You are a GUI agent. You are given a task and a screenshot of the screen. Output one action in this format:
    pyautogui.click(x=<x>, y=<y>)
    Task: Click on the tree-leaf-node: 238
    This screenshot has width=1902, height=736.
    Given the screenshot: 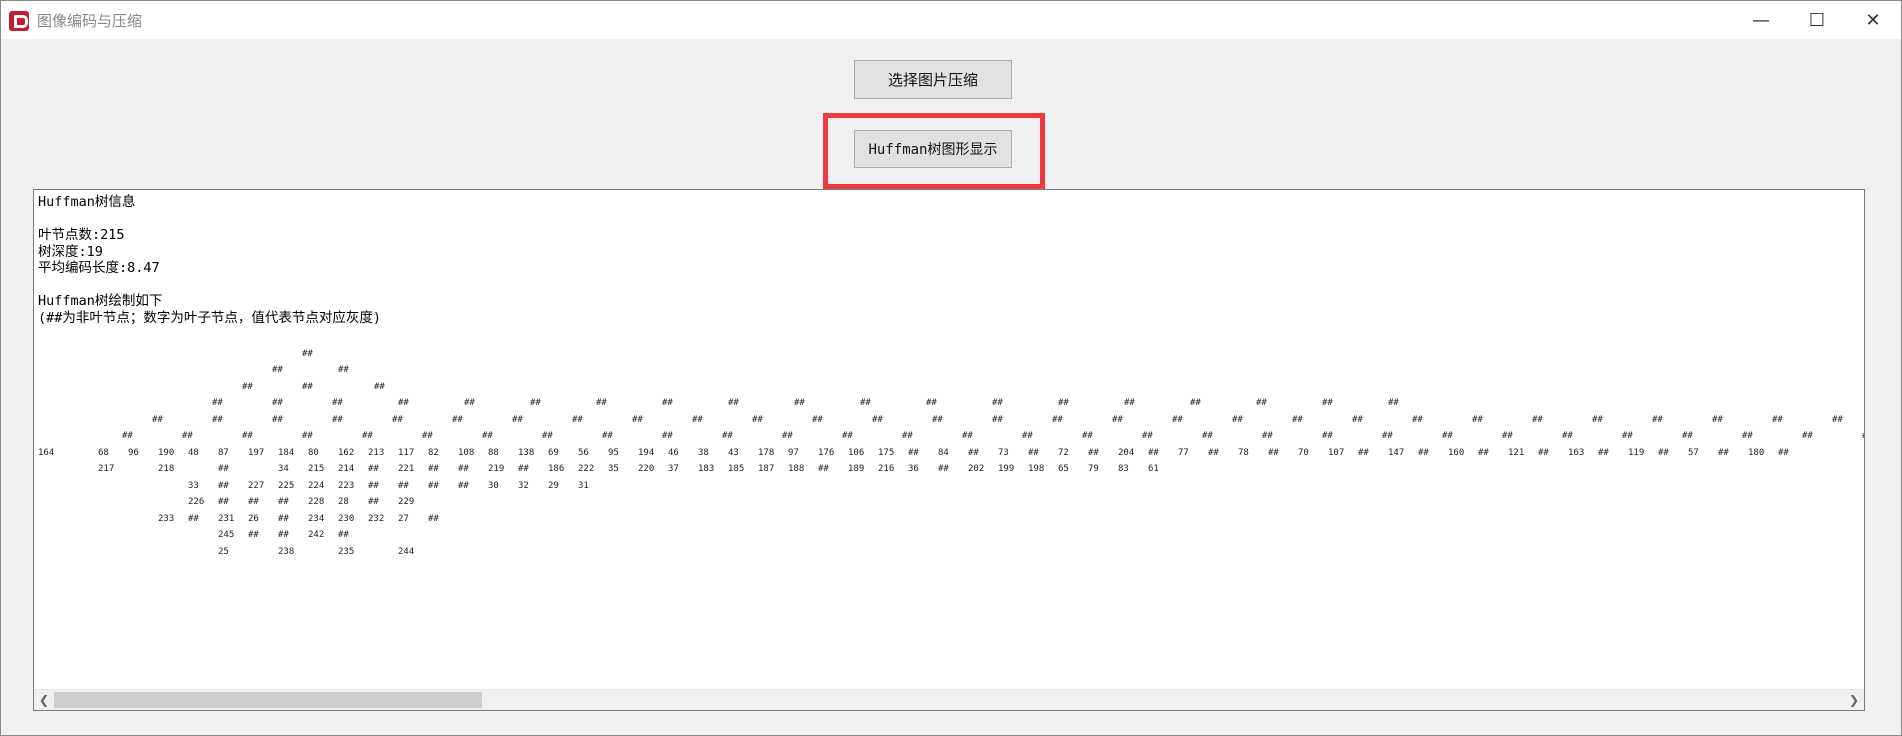 What is the action you would take?
    pyautogui.click(x=286, y=551)
    